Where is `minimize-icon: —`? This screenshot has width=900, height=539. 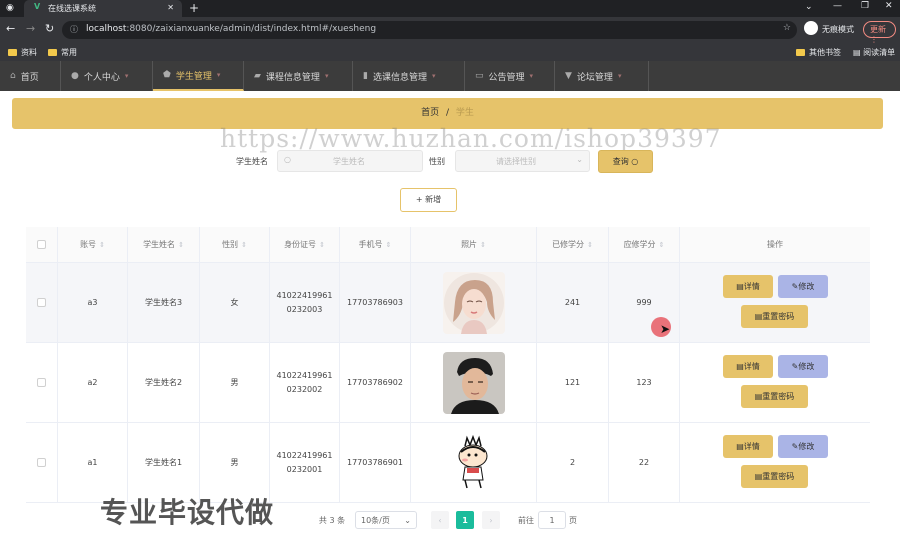
minimize-icon: — is located at coordinates (837, 6).